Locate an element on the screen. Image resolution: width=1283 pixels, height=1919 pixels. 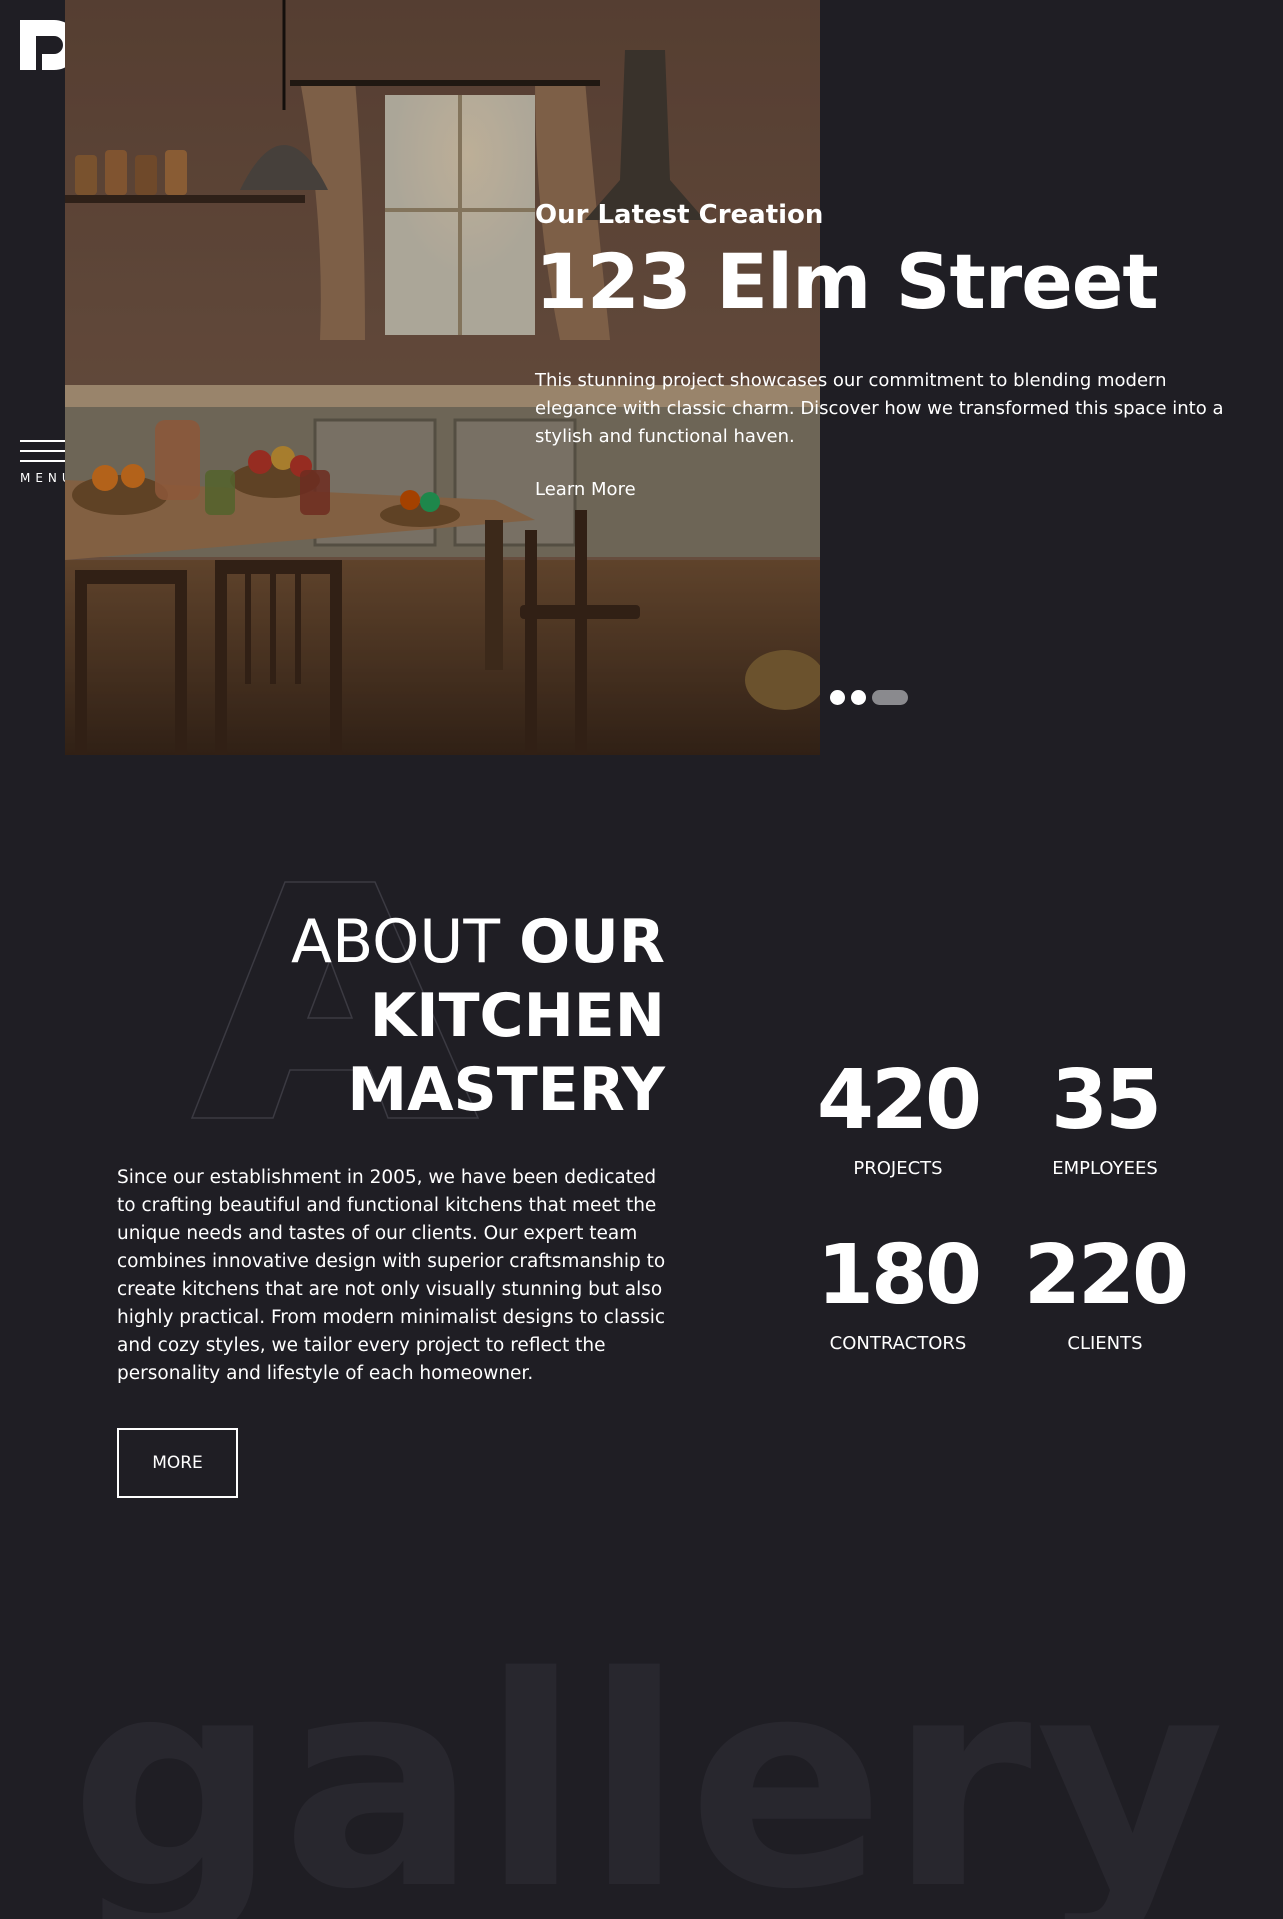
stat-label: CLIENTS is located at coordinates (1105, 1343).